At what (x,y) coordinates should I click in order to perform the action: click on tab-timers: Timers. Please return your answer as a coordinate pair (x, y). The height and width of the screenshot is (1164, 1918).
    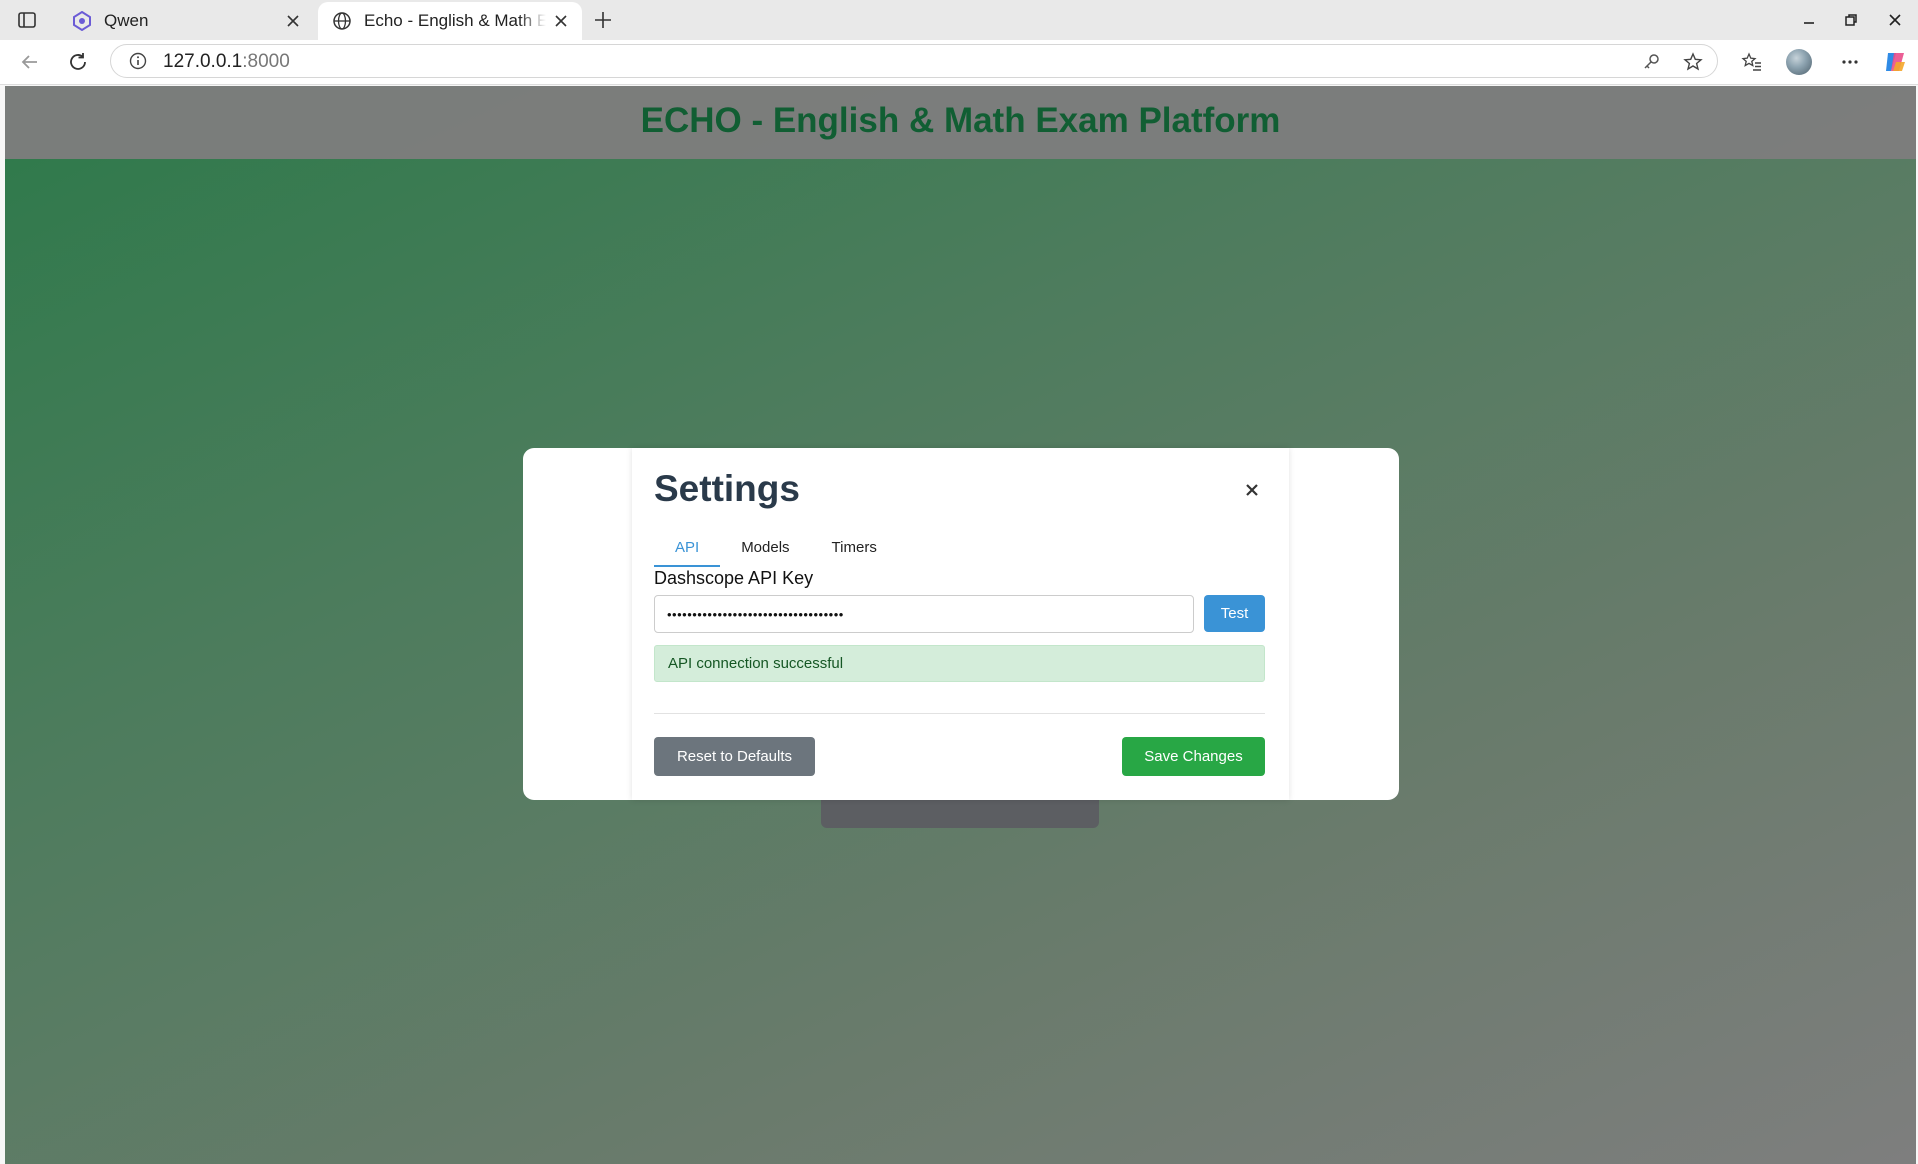
    Looking at the image, I should click on (854, 549).